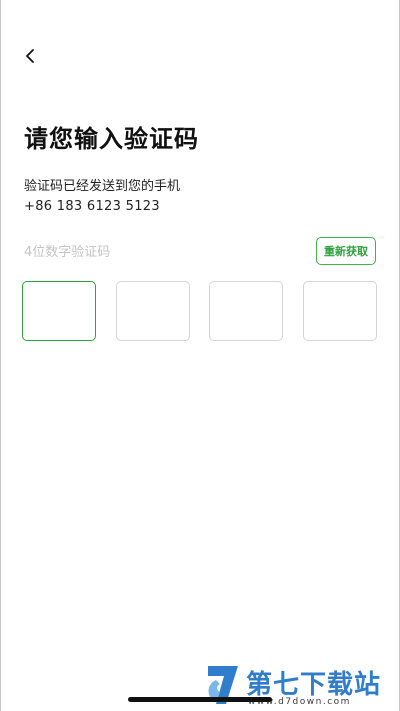  What do you see at coordinates (102, 197) in the screenshot?
I see `sent-notice: 验证码已经发送到您的手机 +86 183 6123 5123` at bounding box center [102, 197].